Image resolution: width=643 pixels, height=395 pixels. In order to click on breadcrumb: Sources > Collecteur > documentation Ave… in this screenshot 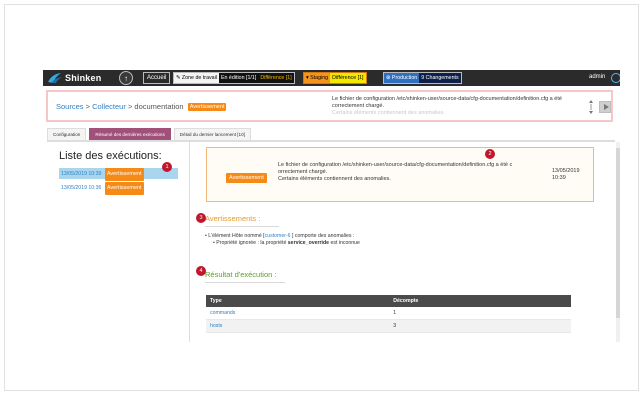, I will do `click(141, 106)`.